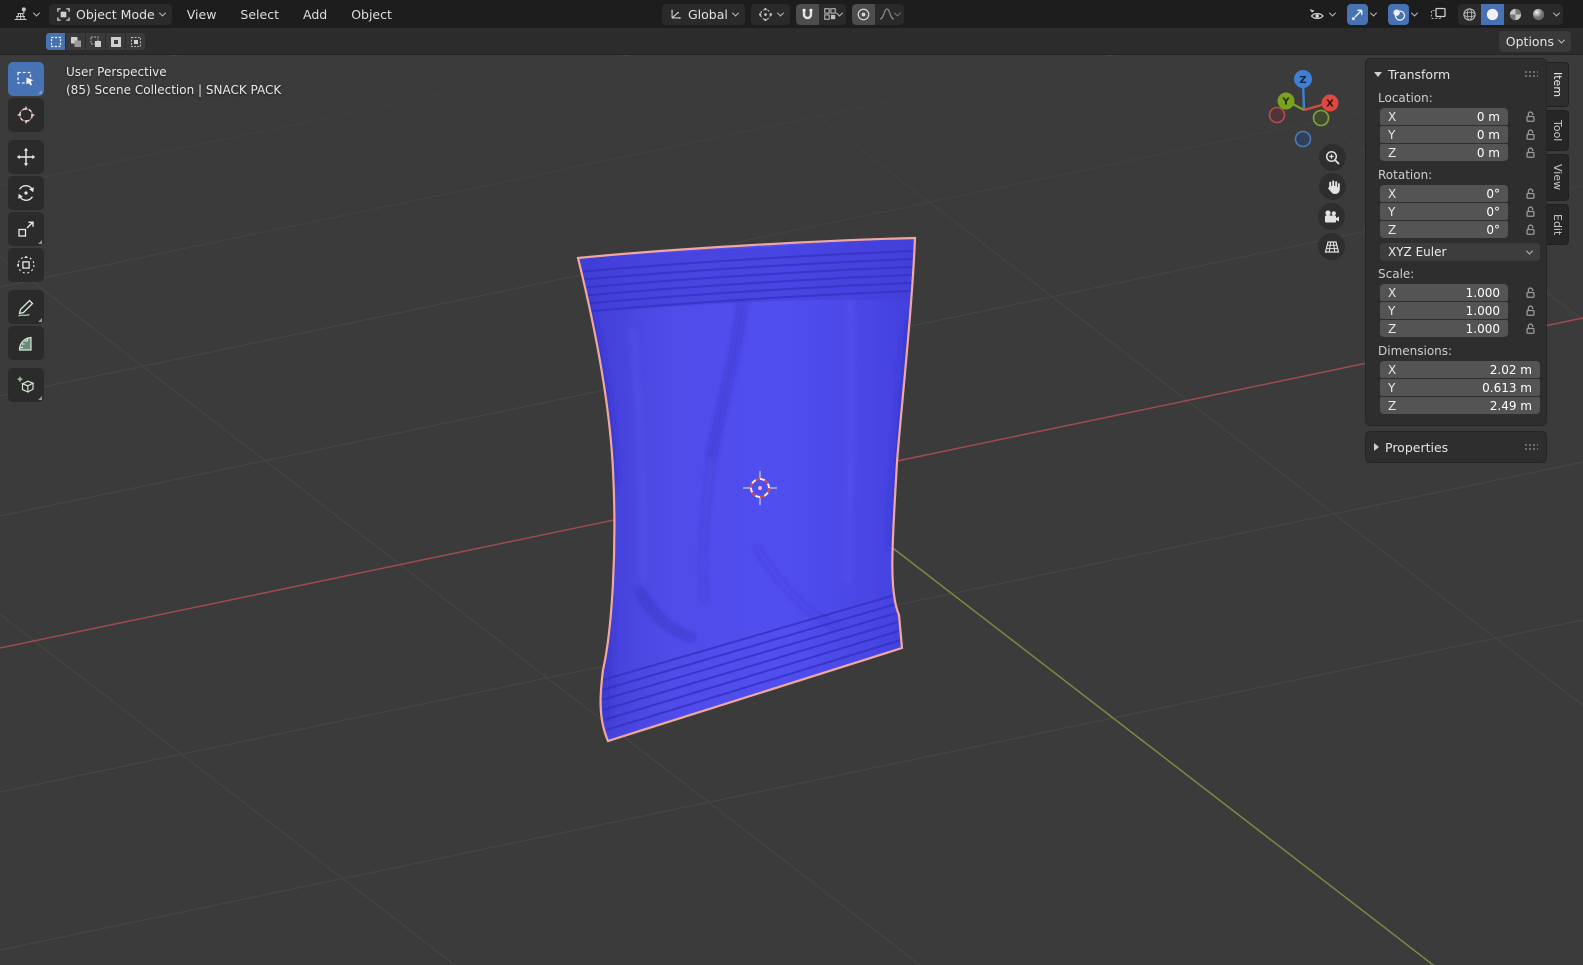 This screenshot has height=965, width=1583. I want to click on dimensions-x-field: X 2.02 m, so click(1460, 369).